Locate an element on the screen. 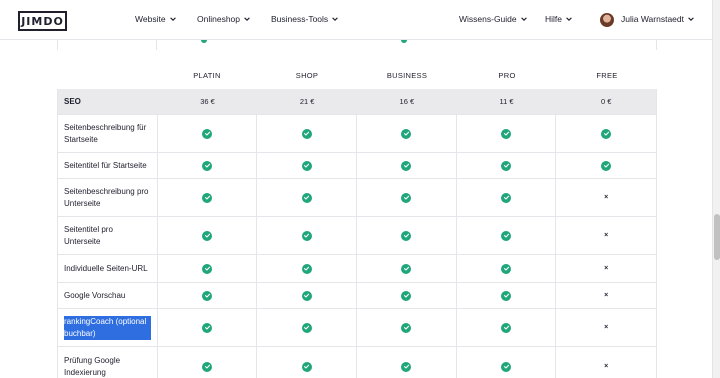 The height and width of the screenshot is (378, 720). feature-label: Seitenbeschreibung pro Unterseite is located at coordinates (108, 197).